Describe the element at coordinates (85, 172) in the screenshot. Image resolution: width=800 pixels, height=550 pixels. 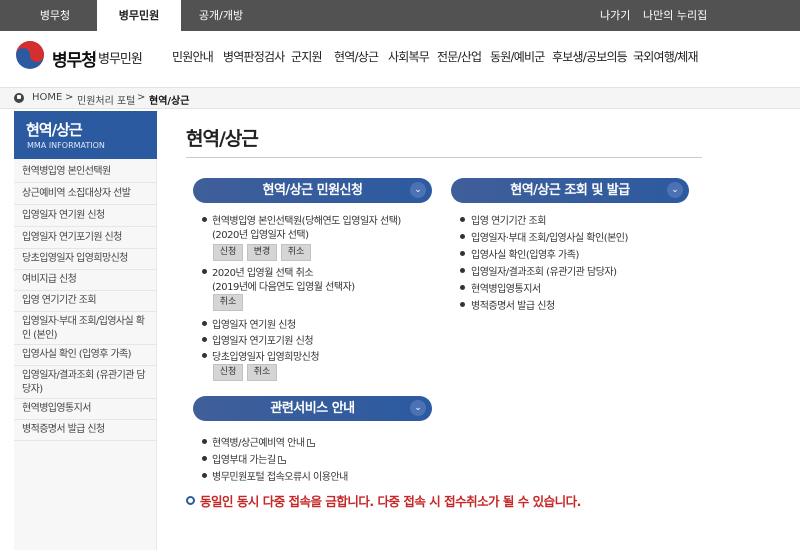
I see `sidebar-item-self-selection: 현역병입영 본인선택원` at that location.